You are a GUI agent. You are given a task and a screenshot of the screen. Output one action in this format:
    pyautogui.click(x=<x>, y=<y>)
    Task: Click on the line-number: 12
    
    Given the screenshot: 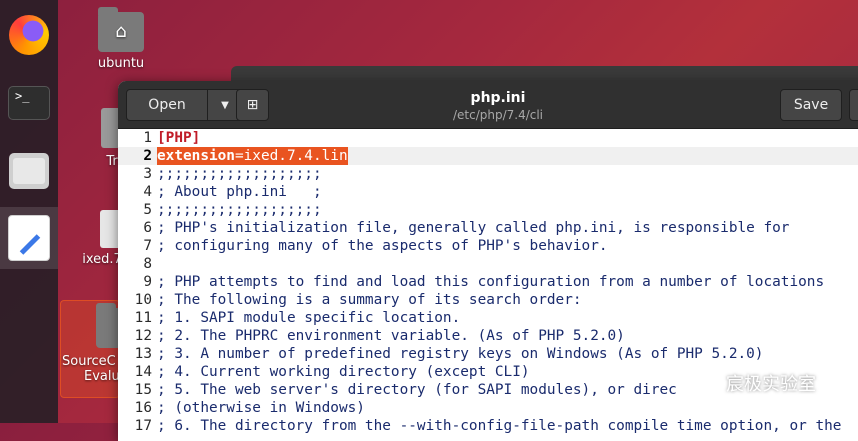 What is the action you would take?
    pyautogui.click(x=143, y=336)
    